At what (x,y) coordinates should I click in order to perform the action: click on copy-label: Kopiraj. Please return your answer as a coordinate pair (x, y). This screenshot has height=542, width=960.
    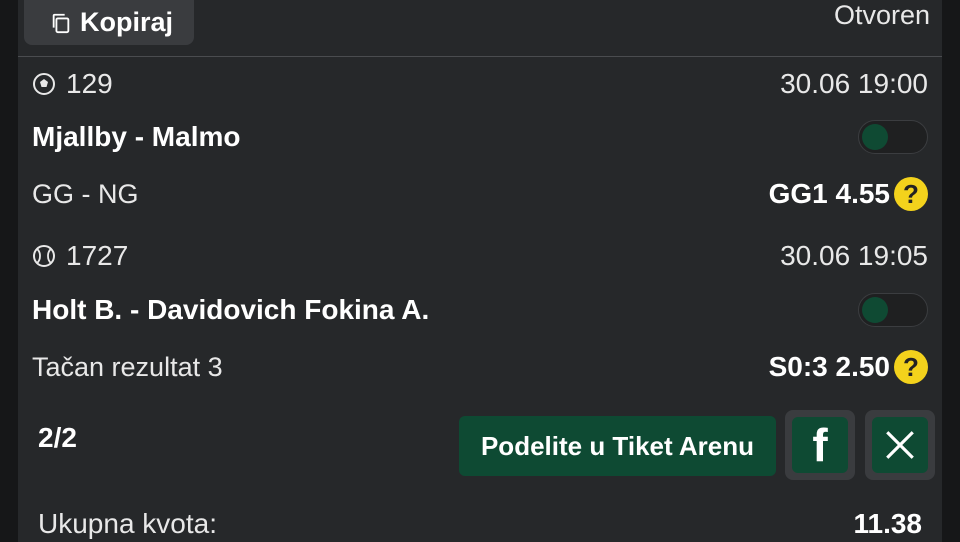
    Looking at the image, I should click on (127, 22).